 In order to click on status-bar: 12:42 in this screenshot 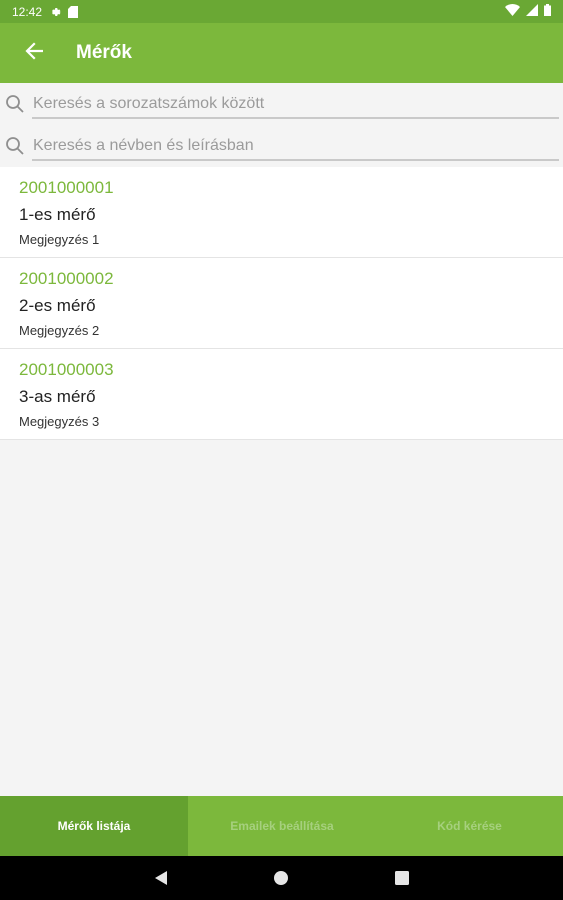, I will do `click(281, 11)`.